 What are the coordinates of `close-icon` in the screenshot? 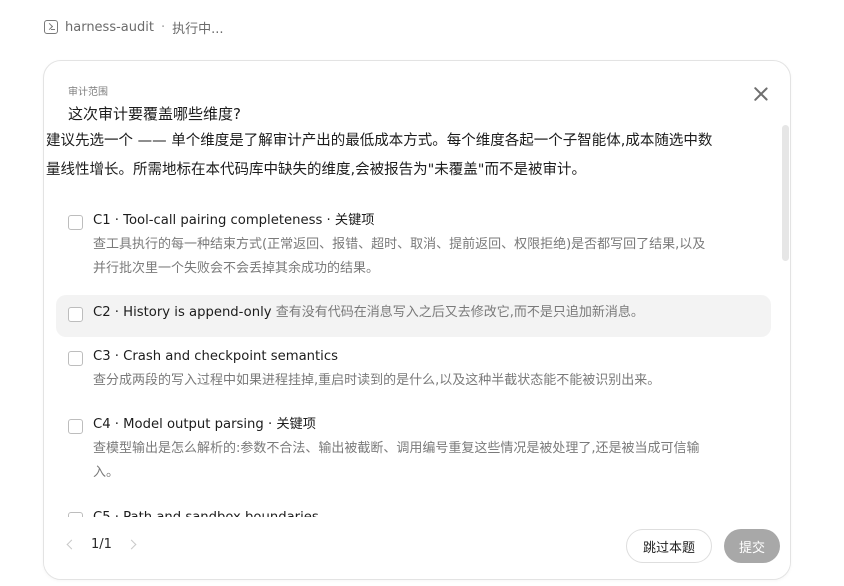 It's located at (761, 94).